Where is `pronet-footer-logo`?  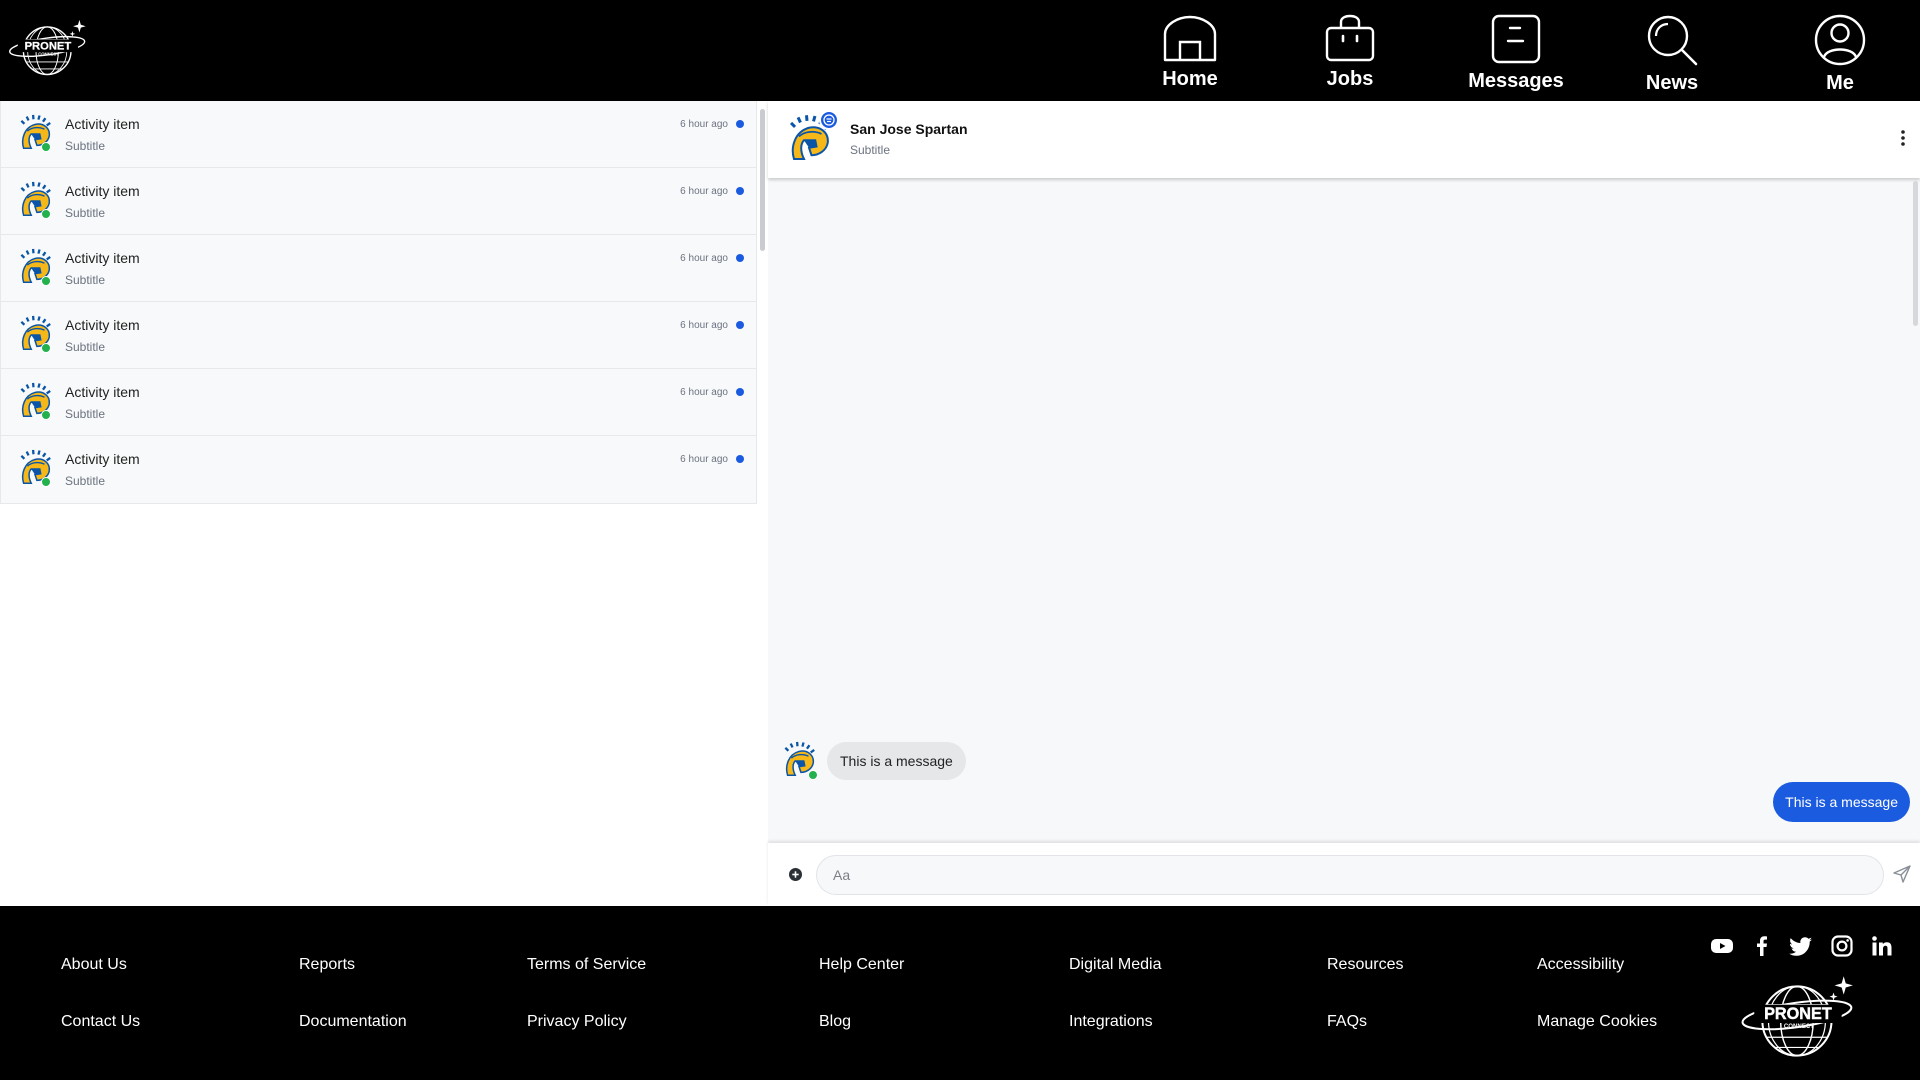
pronet-footer-logo is located at coordinates (1801, 1020).